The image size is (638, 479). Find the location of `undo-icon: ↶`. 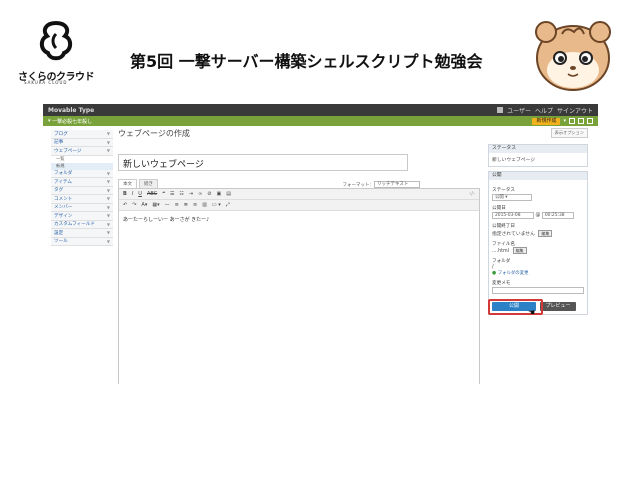

undo-icon: ↶ is located at coordinates (125, 205).